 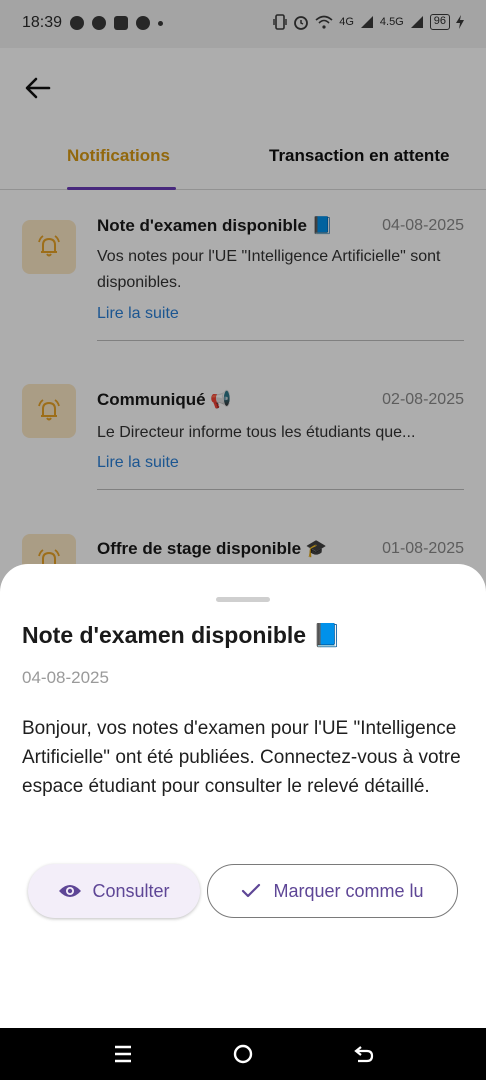 I want to click on menu-icon, so click(x=123, y=1054).